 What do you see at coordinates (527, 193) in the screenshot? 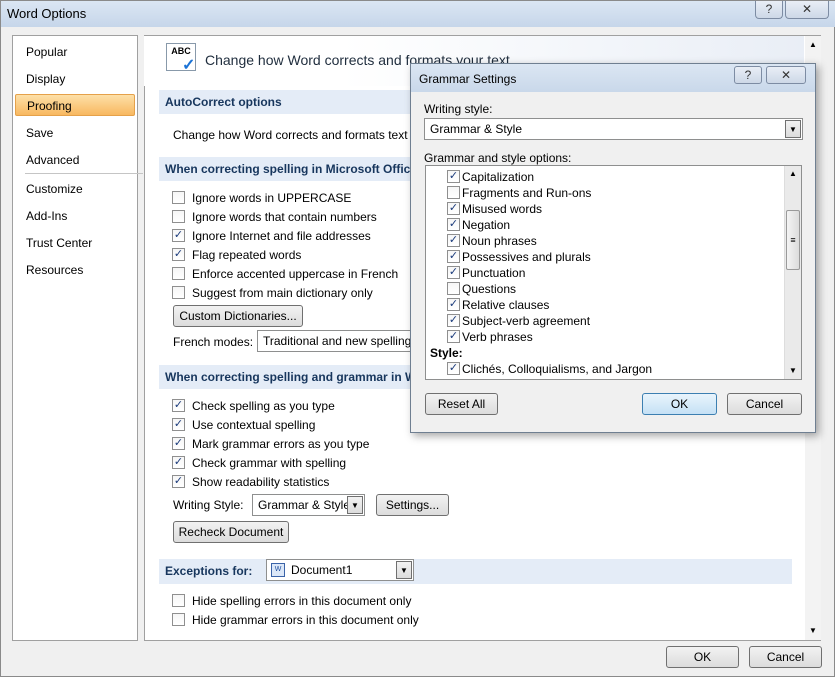
I see `list-item-label: Fragments and Run-ons` at bounding box center [527, 193].